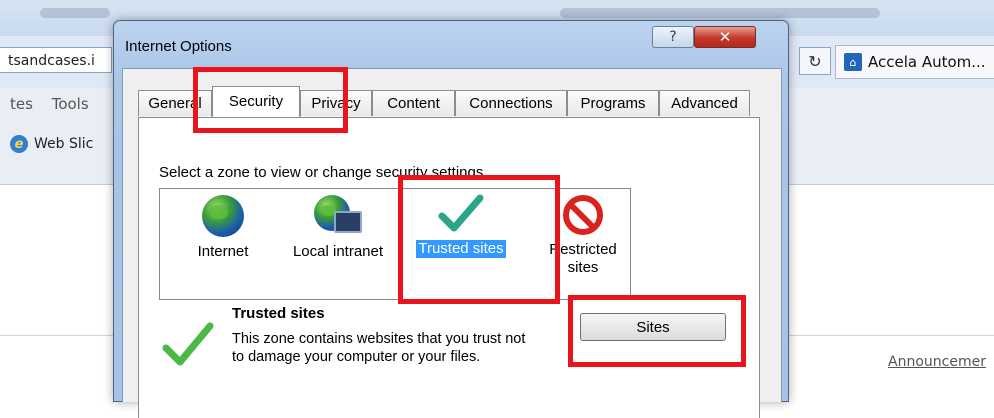  I want to click on zone-internet: Internet, so click(223, 228).